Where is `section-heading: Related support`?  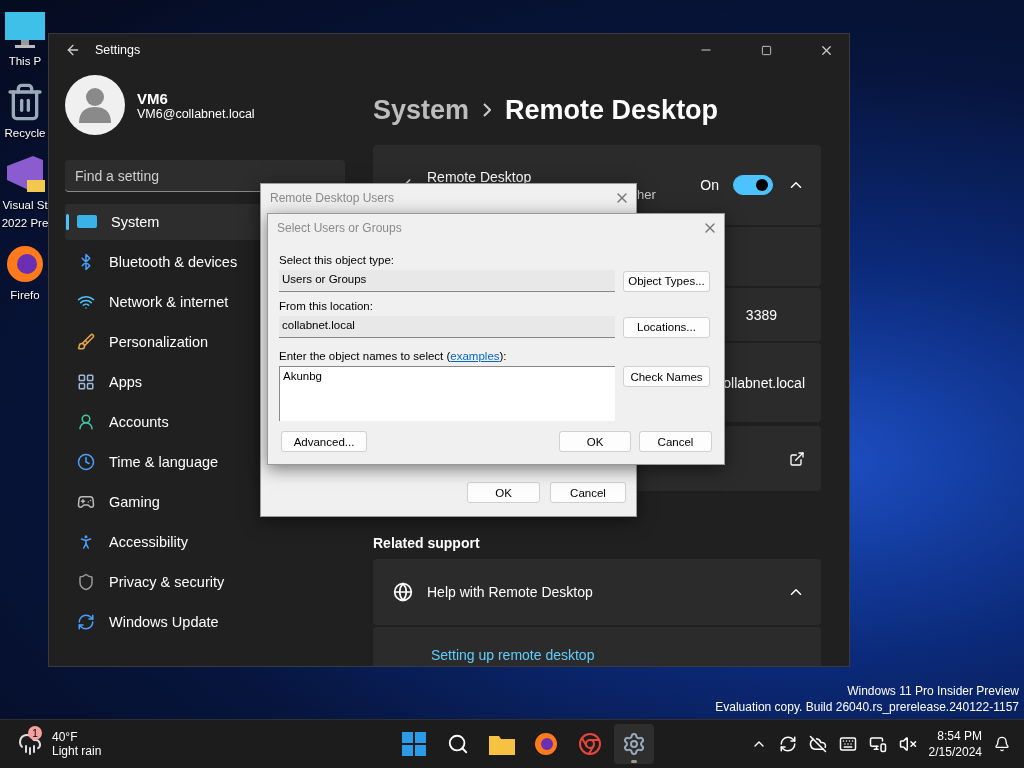 section-heading: Related support is located at coordinates (427, 543).